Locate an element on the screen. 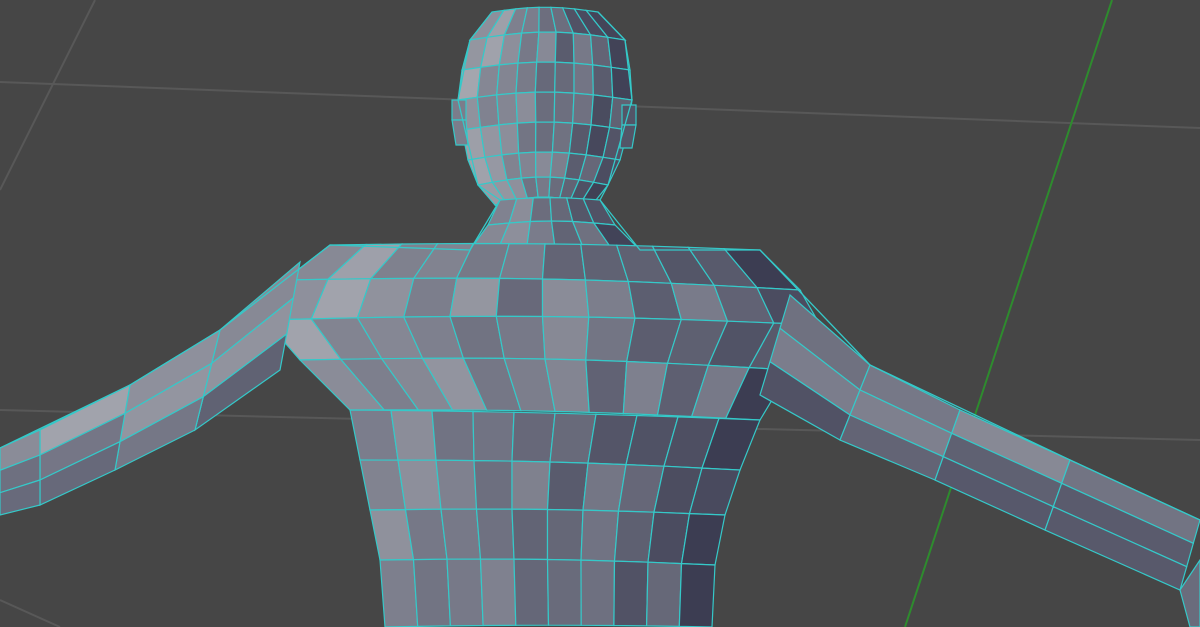 Image resolution: width=1200 pixels, height=627 pixels. chest-patch is located at coordinates (542, 331).